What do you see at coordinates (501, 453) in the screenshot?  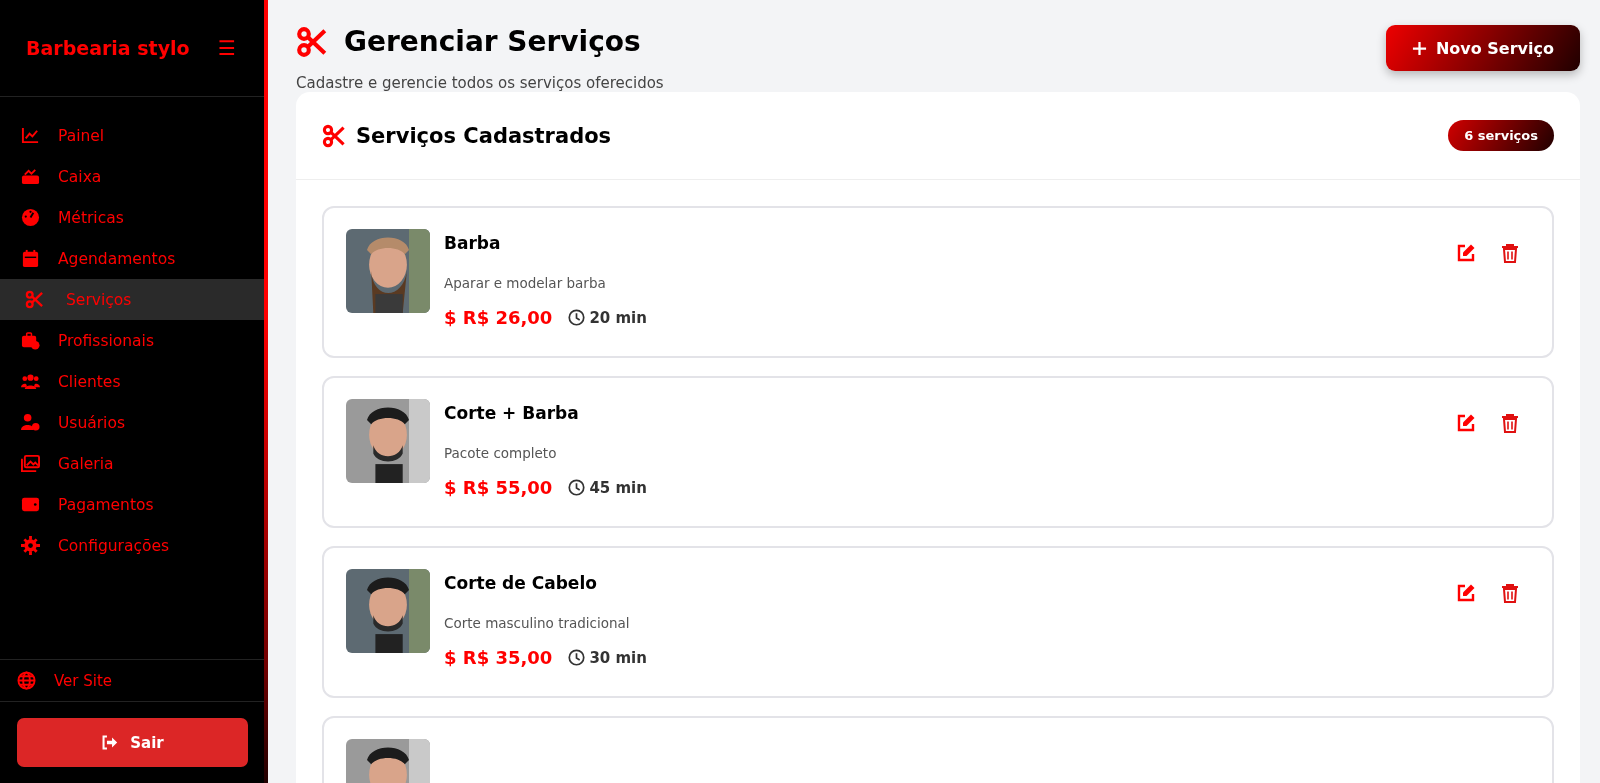 I see `service-description: Pacote completo` at bounding box center [501, 453].